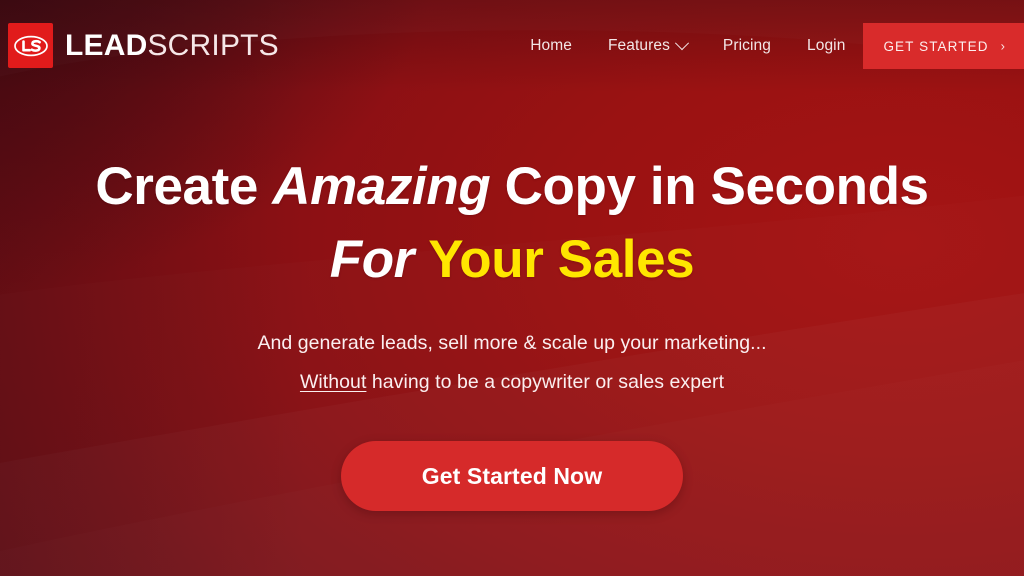  Describe the element at coordinates (709, 186) in the screenshot. I see `headline-part-2: Copy in Seconds` at that location.